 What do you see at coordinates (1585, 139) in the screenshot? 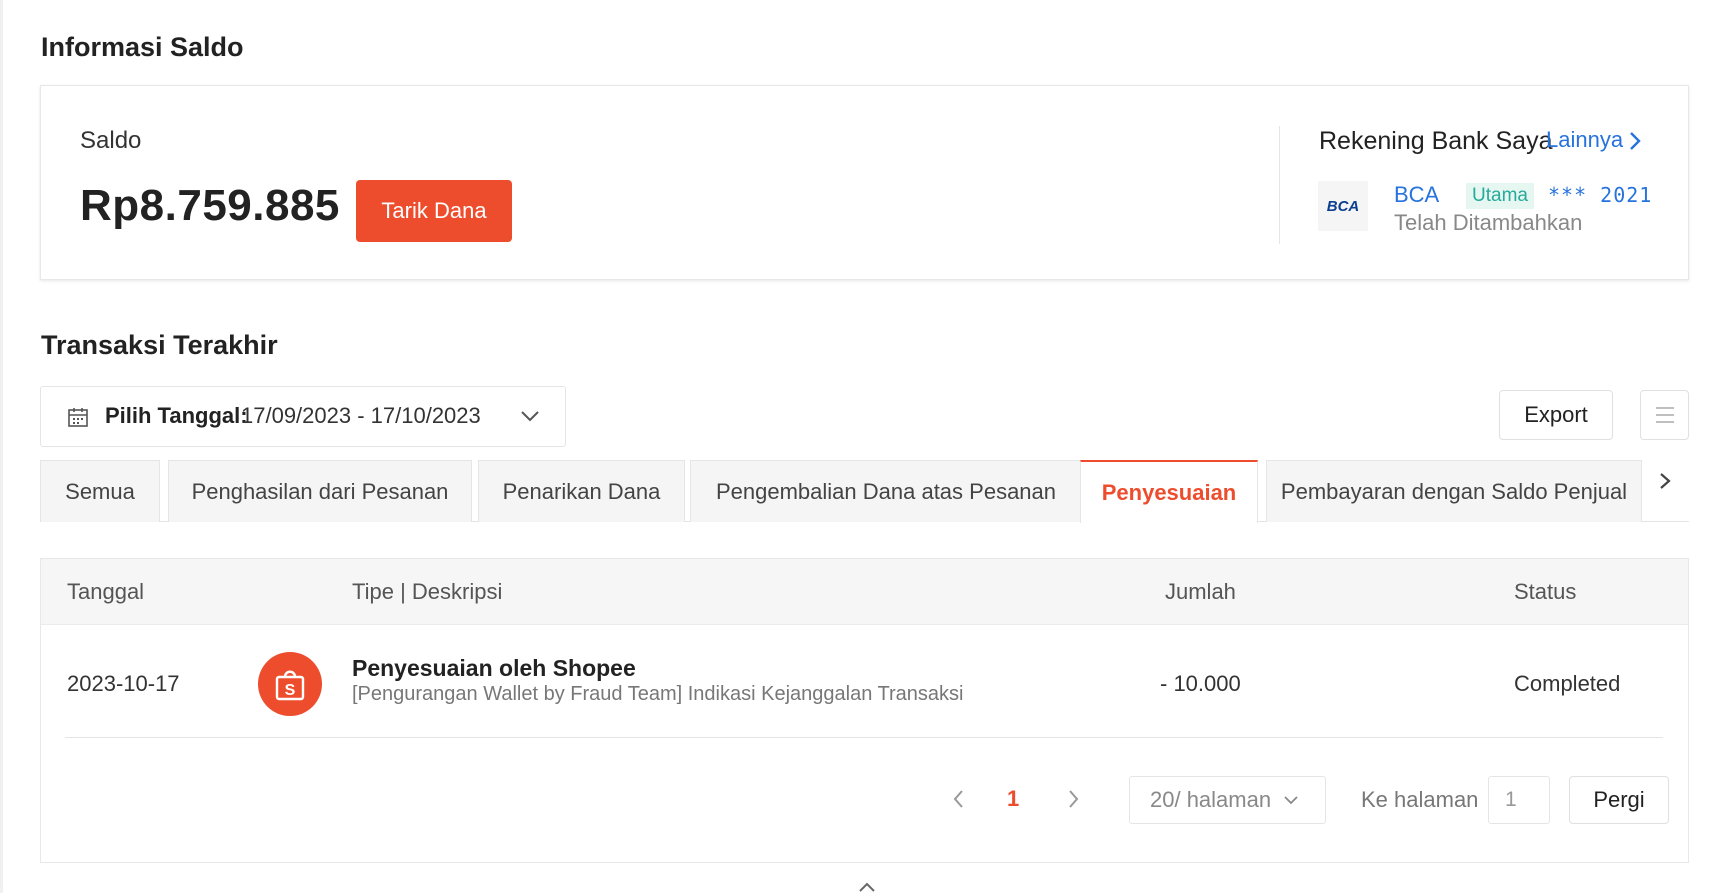
I see `bank-more-label: Lainnya` at bounding box center [1585, 139].